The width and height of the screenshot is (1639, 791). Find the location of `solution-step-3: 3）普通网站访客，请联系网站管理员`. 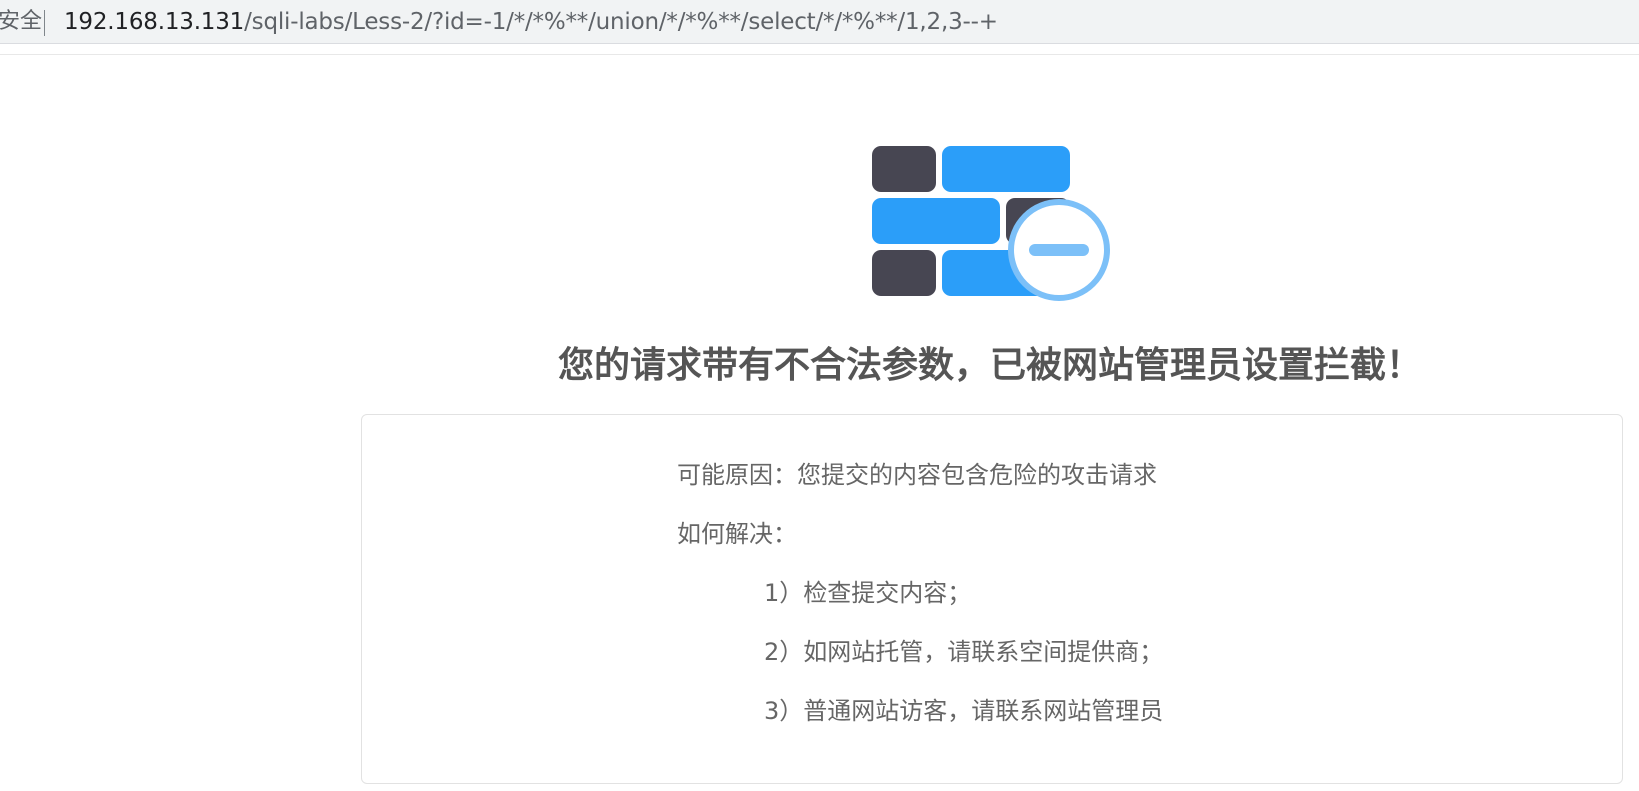

solution-step-3: 3）普通网站访客，请联系网站管理员 is located at coordinates (964, 711).